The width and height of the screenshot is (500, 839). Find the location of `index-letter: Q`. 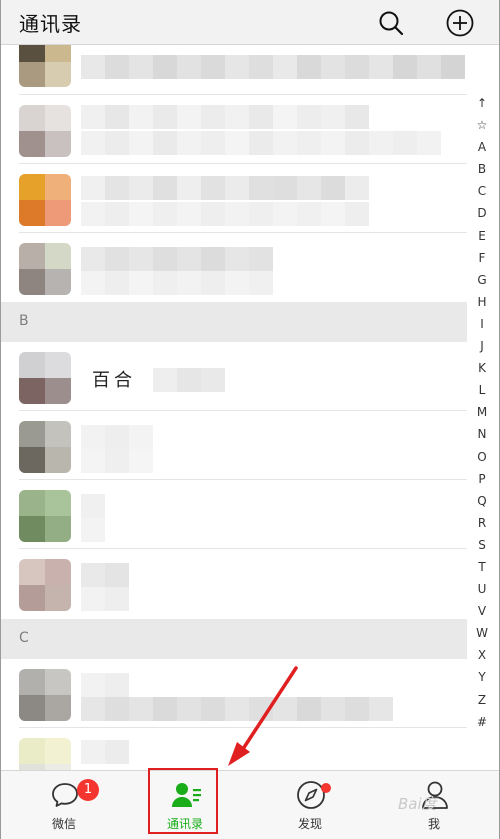

index-letter: Q is located at coordinates (482, 501).